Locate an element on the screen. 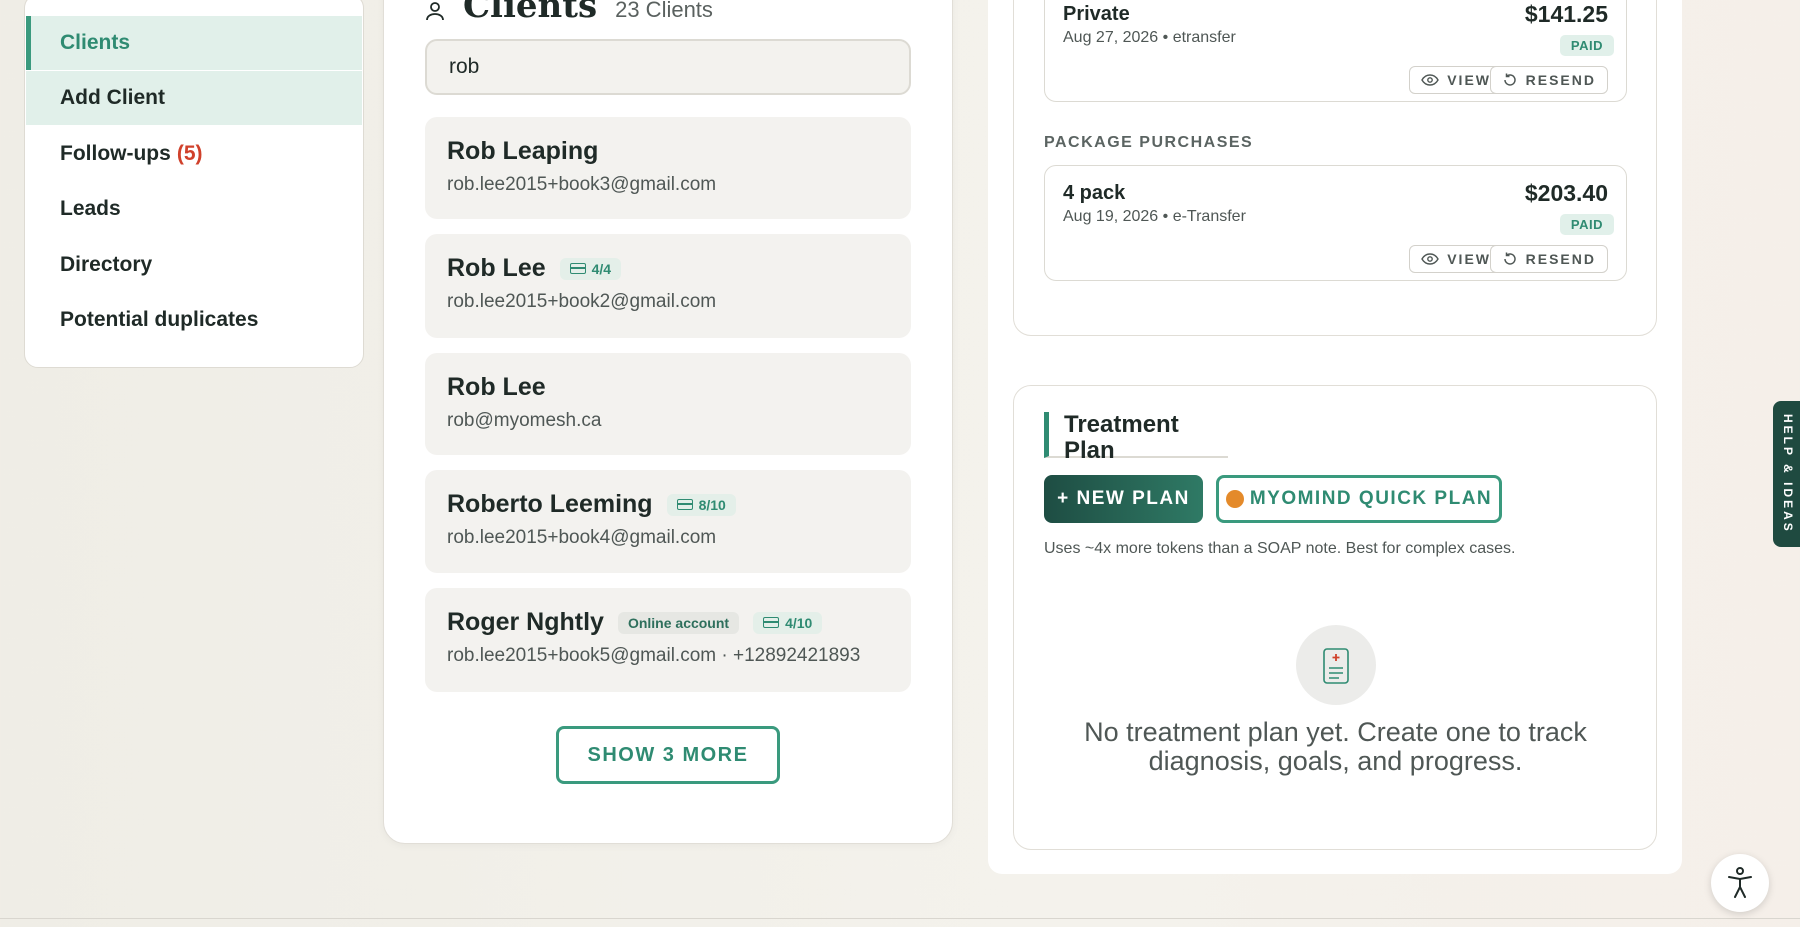 This screenshot has width=1800, height=927. invoice-meta: Aug 27, 2026 • etransfer is located at coordinates (1149, 37).